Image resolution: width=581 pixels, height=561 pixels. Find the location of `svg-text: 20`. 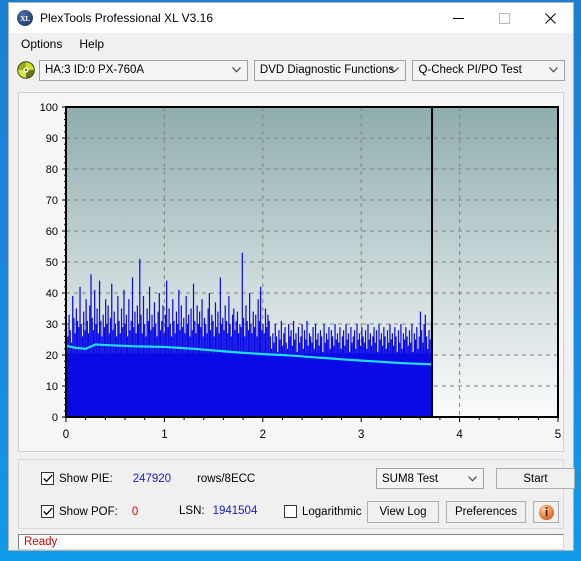

svg-text: 20 is located at coordinates (52, 356).